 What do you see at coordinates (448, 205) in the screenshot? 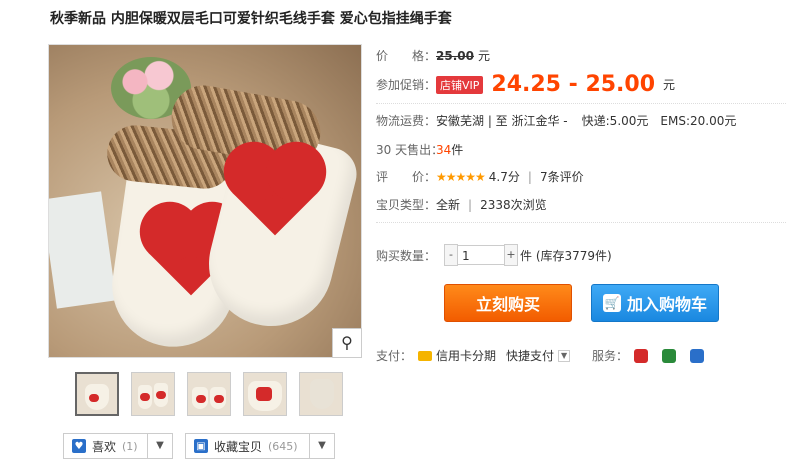
I see `item-condition: 全新` at bounding box center [448, 205].